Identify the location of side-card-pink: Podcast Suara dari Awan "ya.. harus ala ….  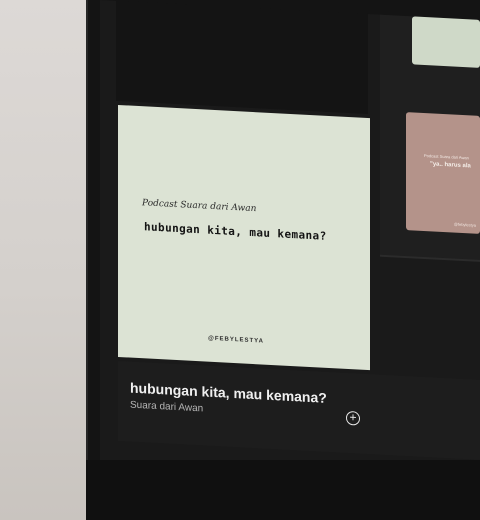
(443, 173).